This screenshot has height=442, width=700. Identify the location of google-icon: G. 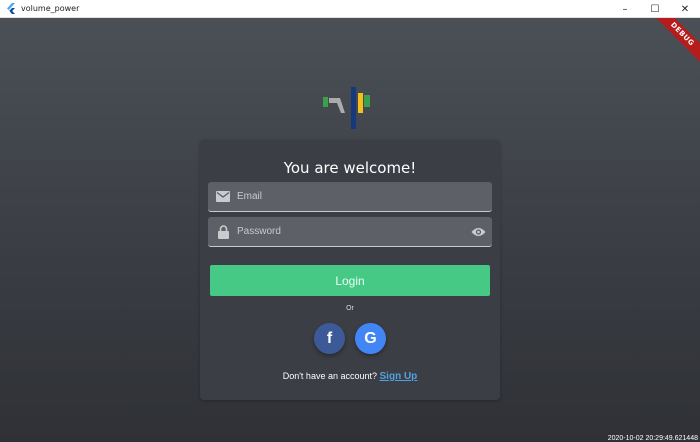
(370, 338).